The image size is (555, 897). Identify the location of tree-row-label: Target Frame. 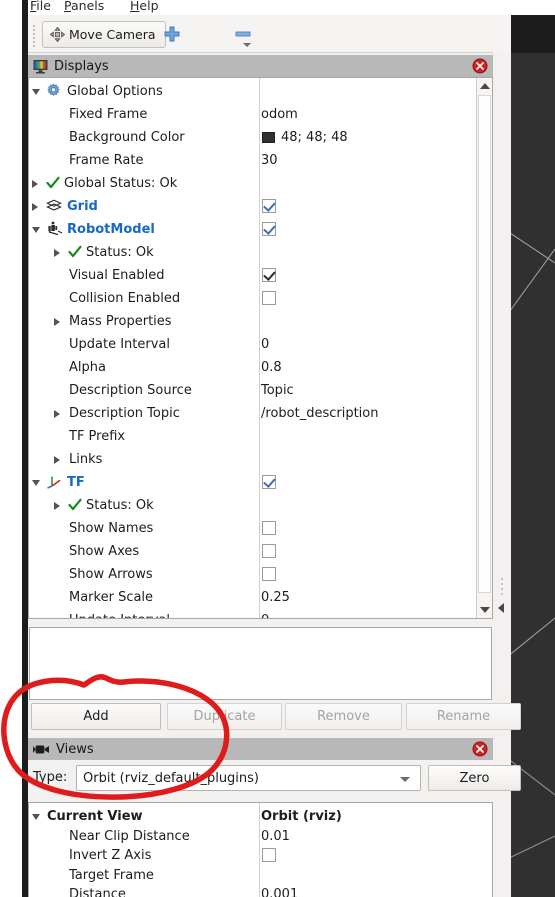
(111, 875).